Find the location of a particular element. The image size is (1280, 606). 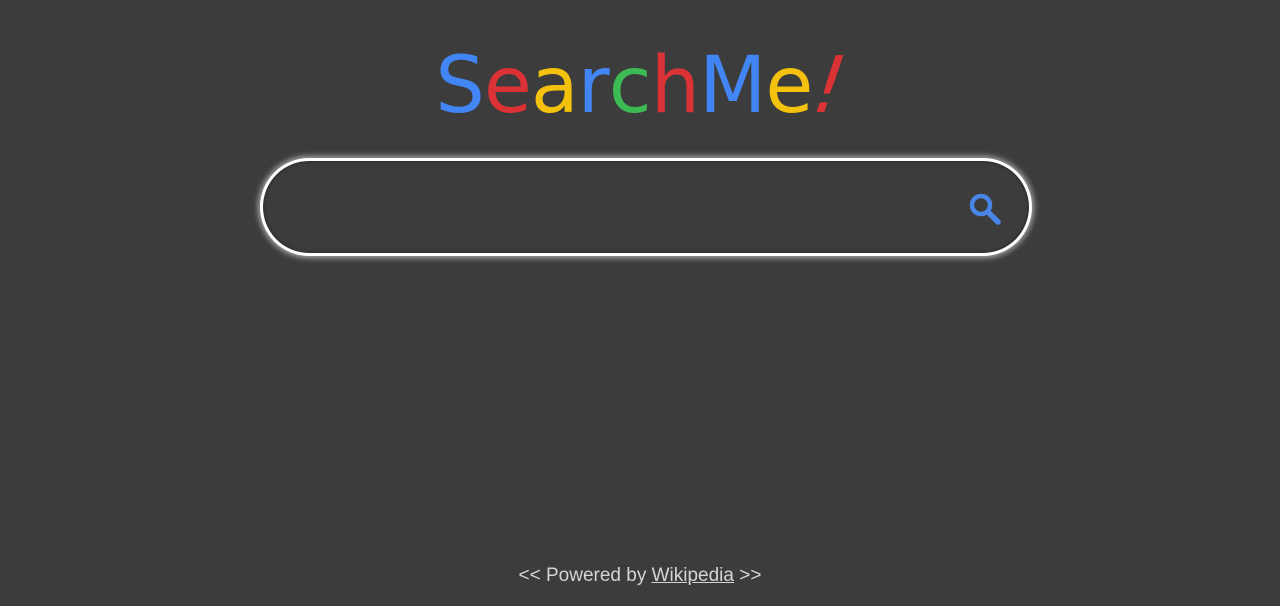

search-icon is located at coordinates (985, 209).